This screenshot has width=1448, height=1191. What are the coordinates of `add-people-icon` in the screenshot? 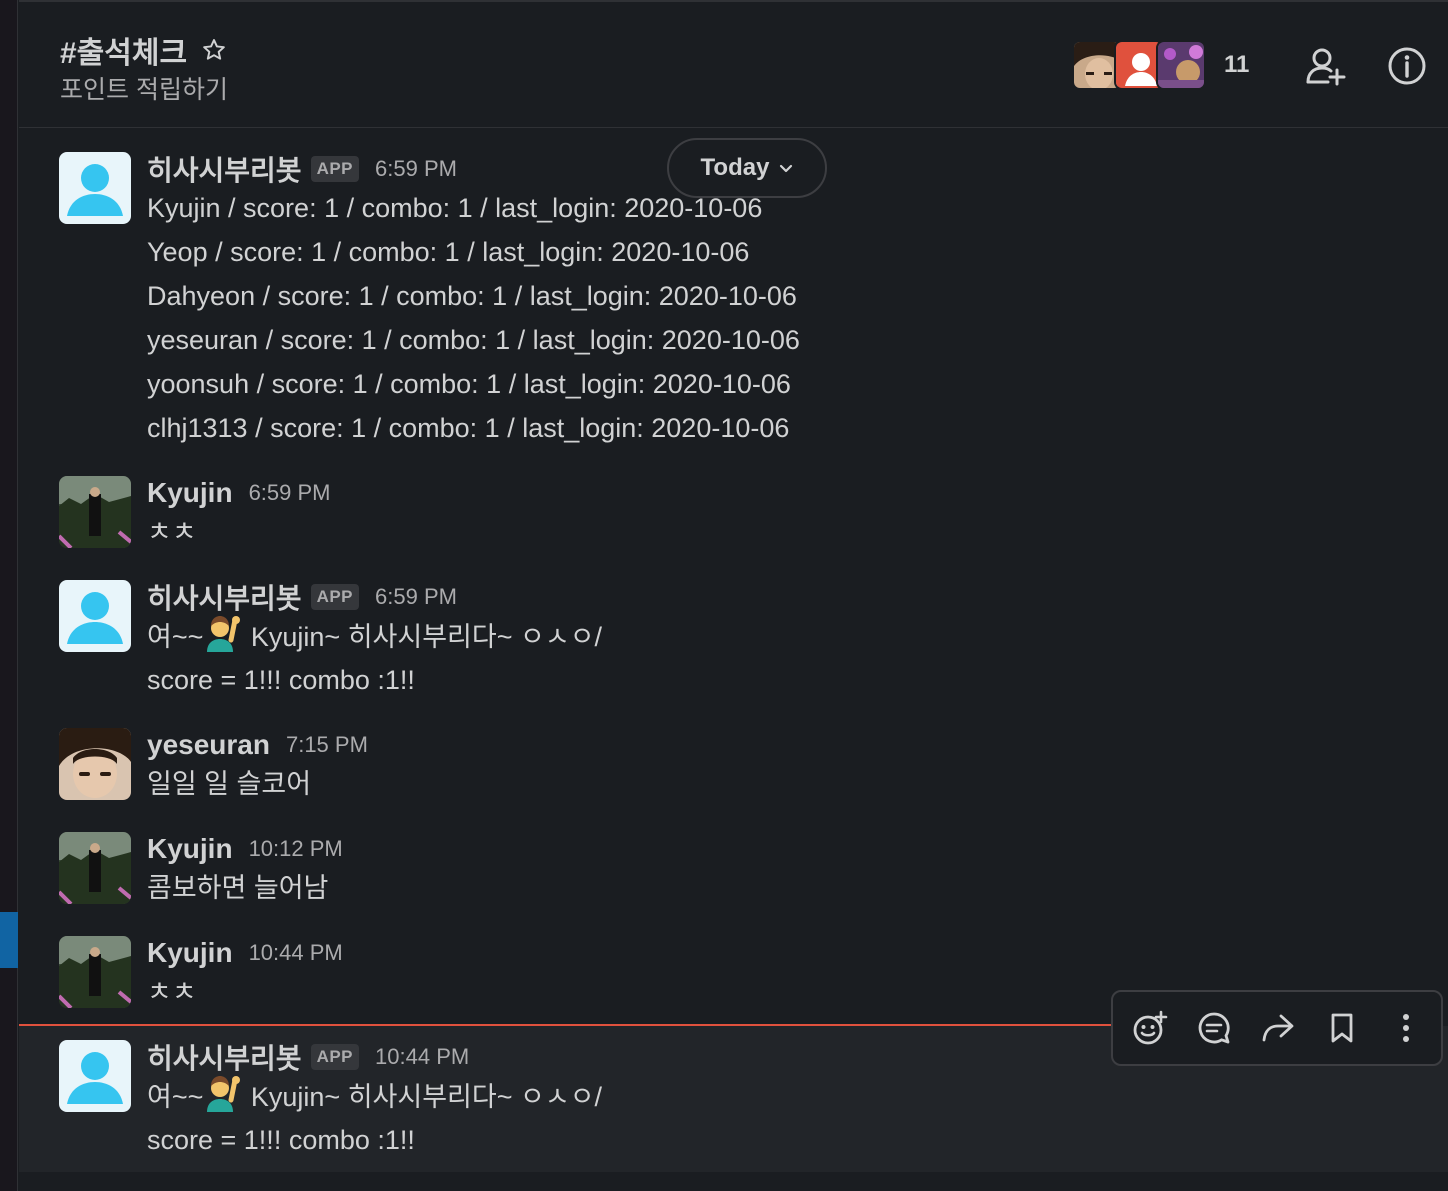 It's located at (1326, 66).